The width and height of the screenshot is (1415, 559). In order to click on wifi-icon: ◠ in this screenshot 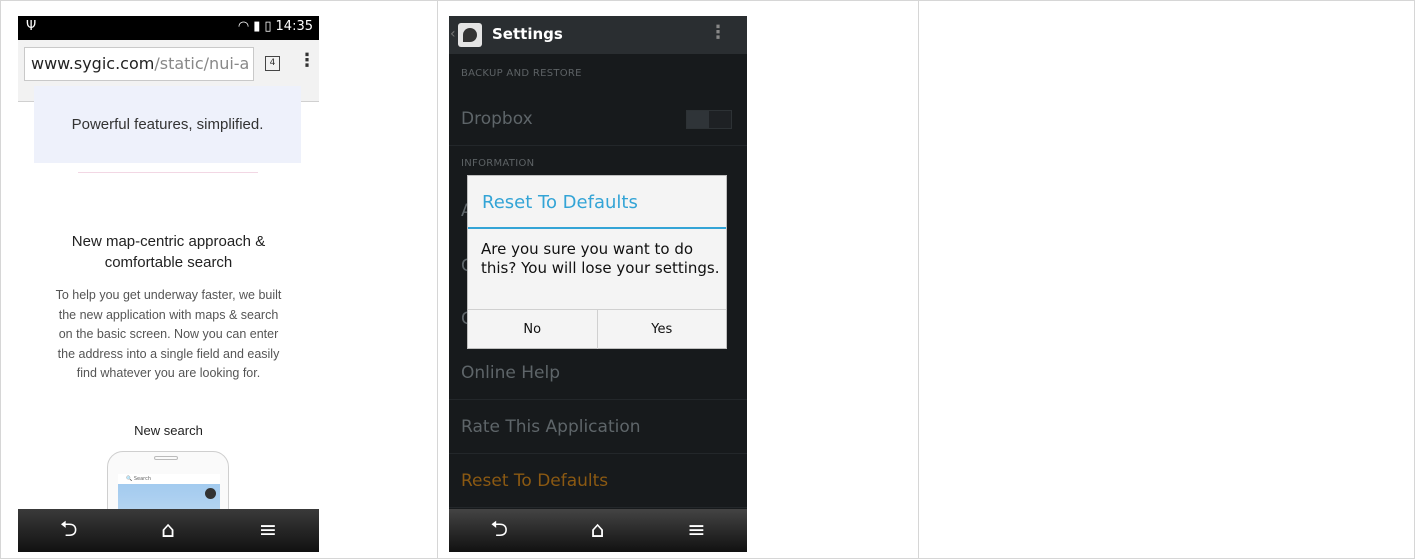, I will do `click(243, 26)`.